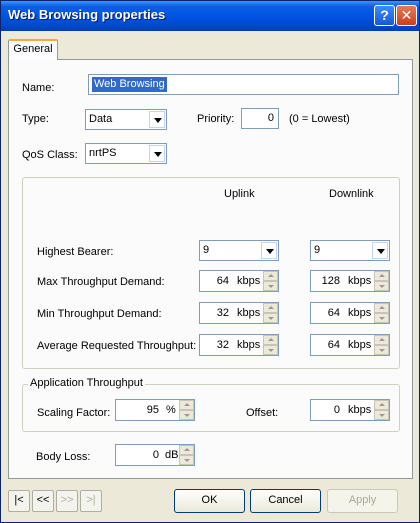  I want to click on highest-bearer-uplink-select: 9, so click(239, 250).